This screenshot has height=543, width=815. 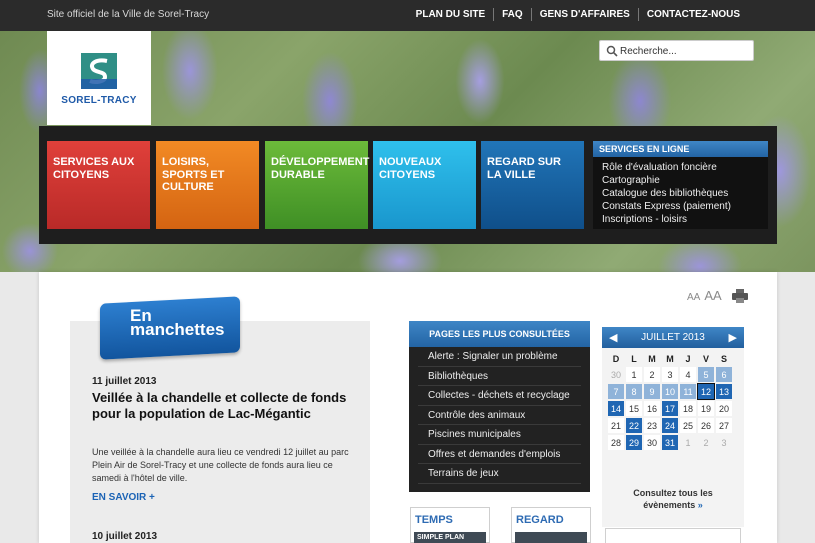 I want to click on calendar-day: 15, so click(x=634, y=408).